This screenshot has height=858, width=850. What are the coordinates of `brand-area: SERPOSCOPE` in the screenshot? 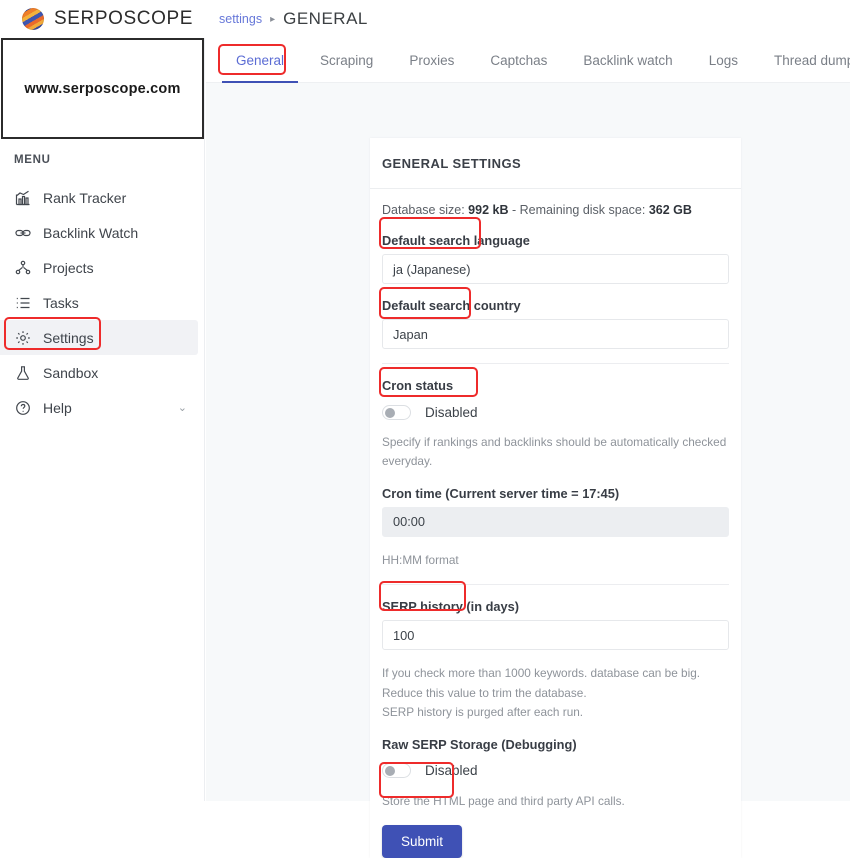 It's located at (102, 19).